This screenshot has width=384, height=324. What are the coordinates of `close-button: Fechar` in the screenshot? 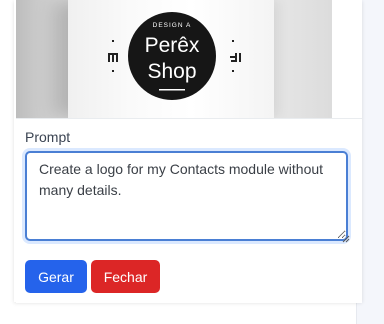 It's located at (125, 276).